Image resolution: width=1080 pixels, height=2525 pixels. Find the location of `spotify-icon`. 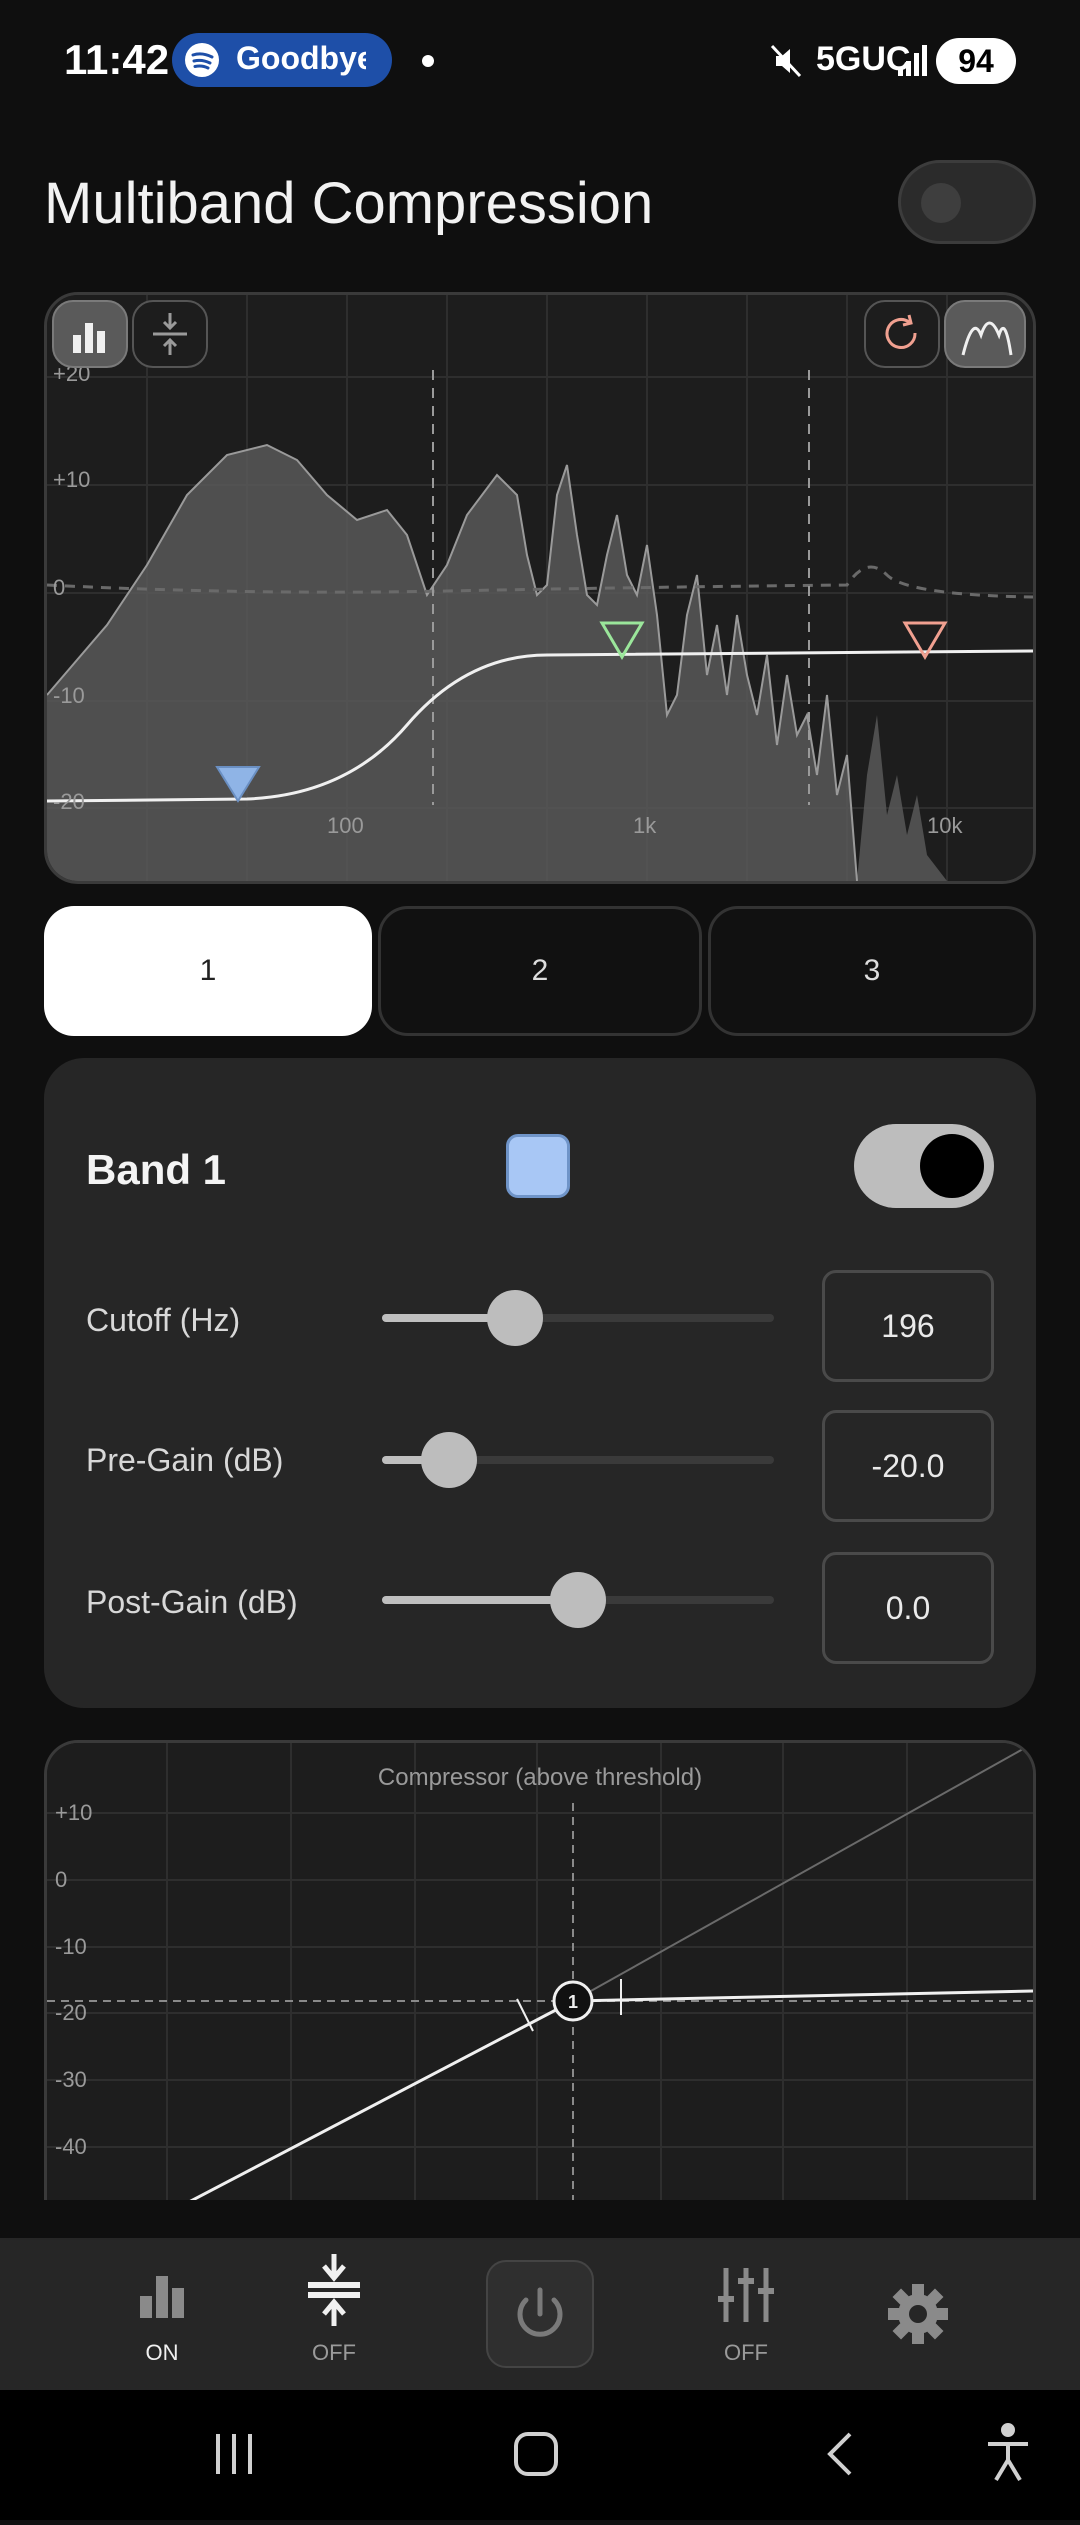

spotify-icon is located at coordinates (202, 60).